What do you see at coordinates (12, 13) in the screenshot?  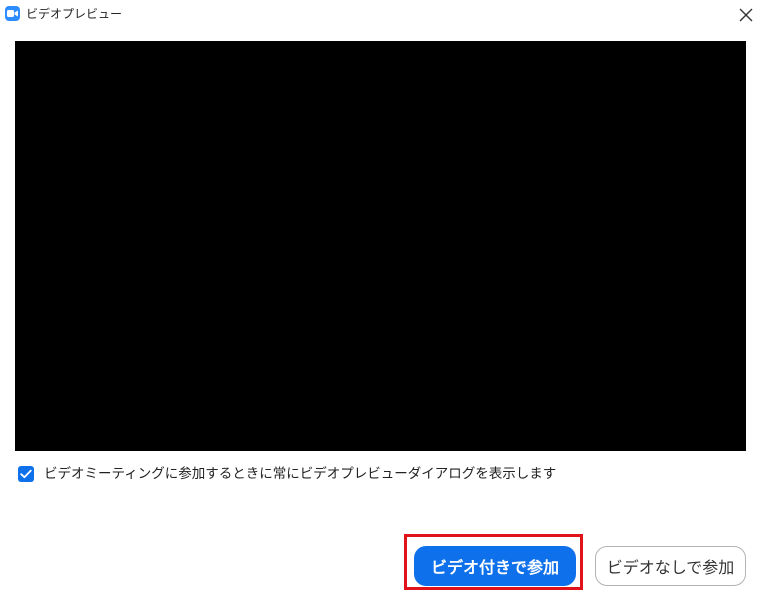 I see `zoom-video-icon` at bounding box center [12, 13].